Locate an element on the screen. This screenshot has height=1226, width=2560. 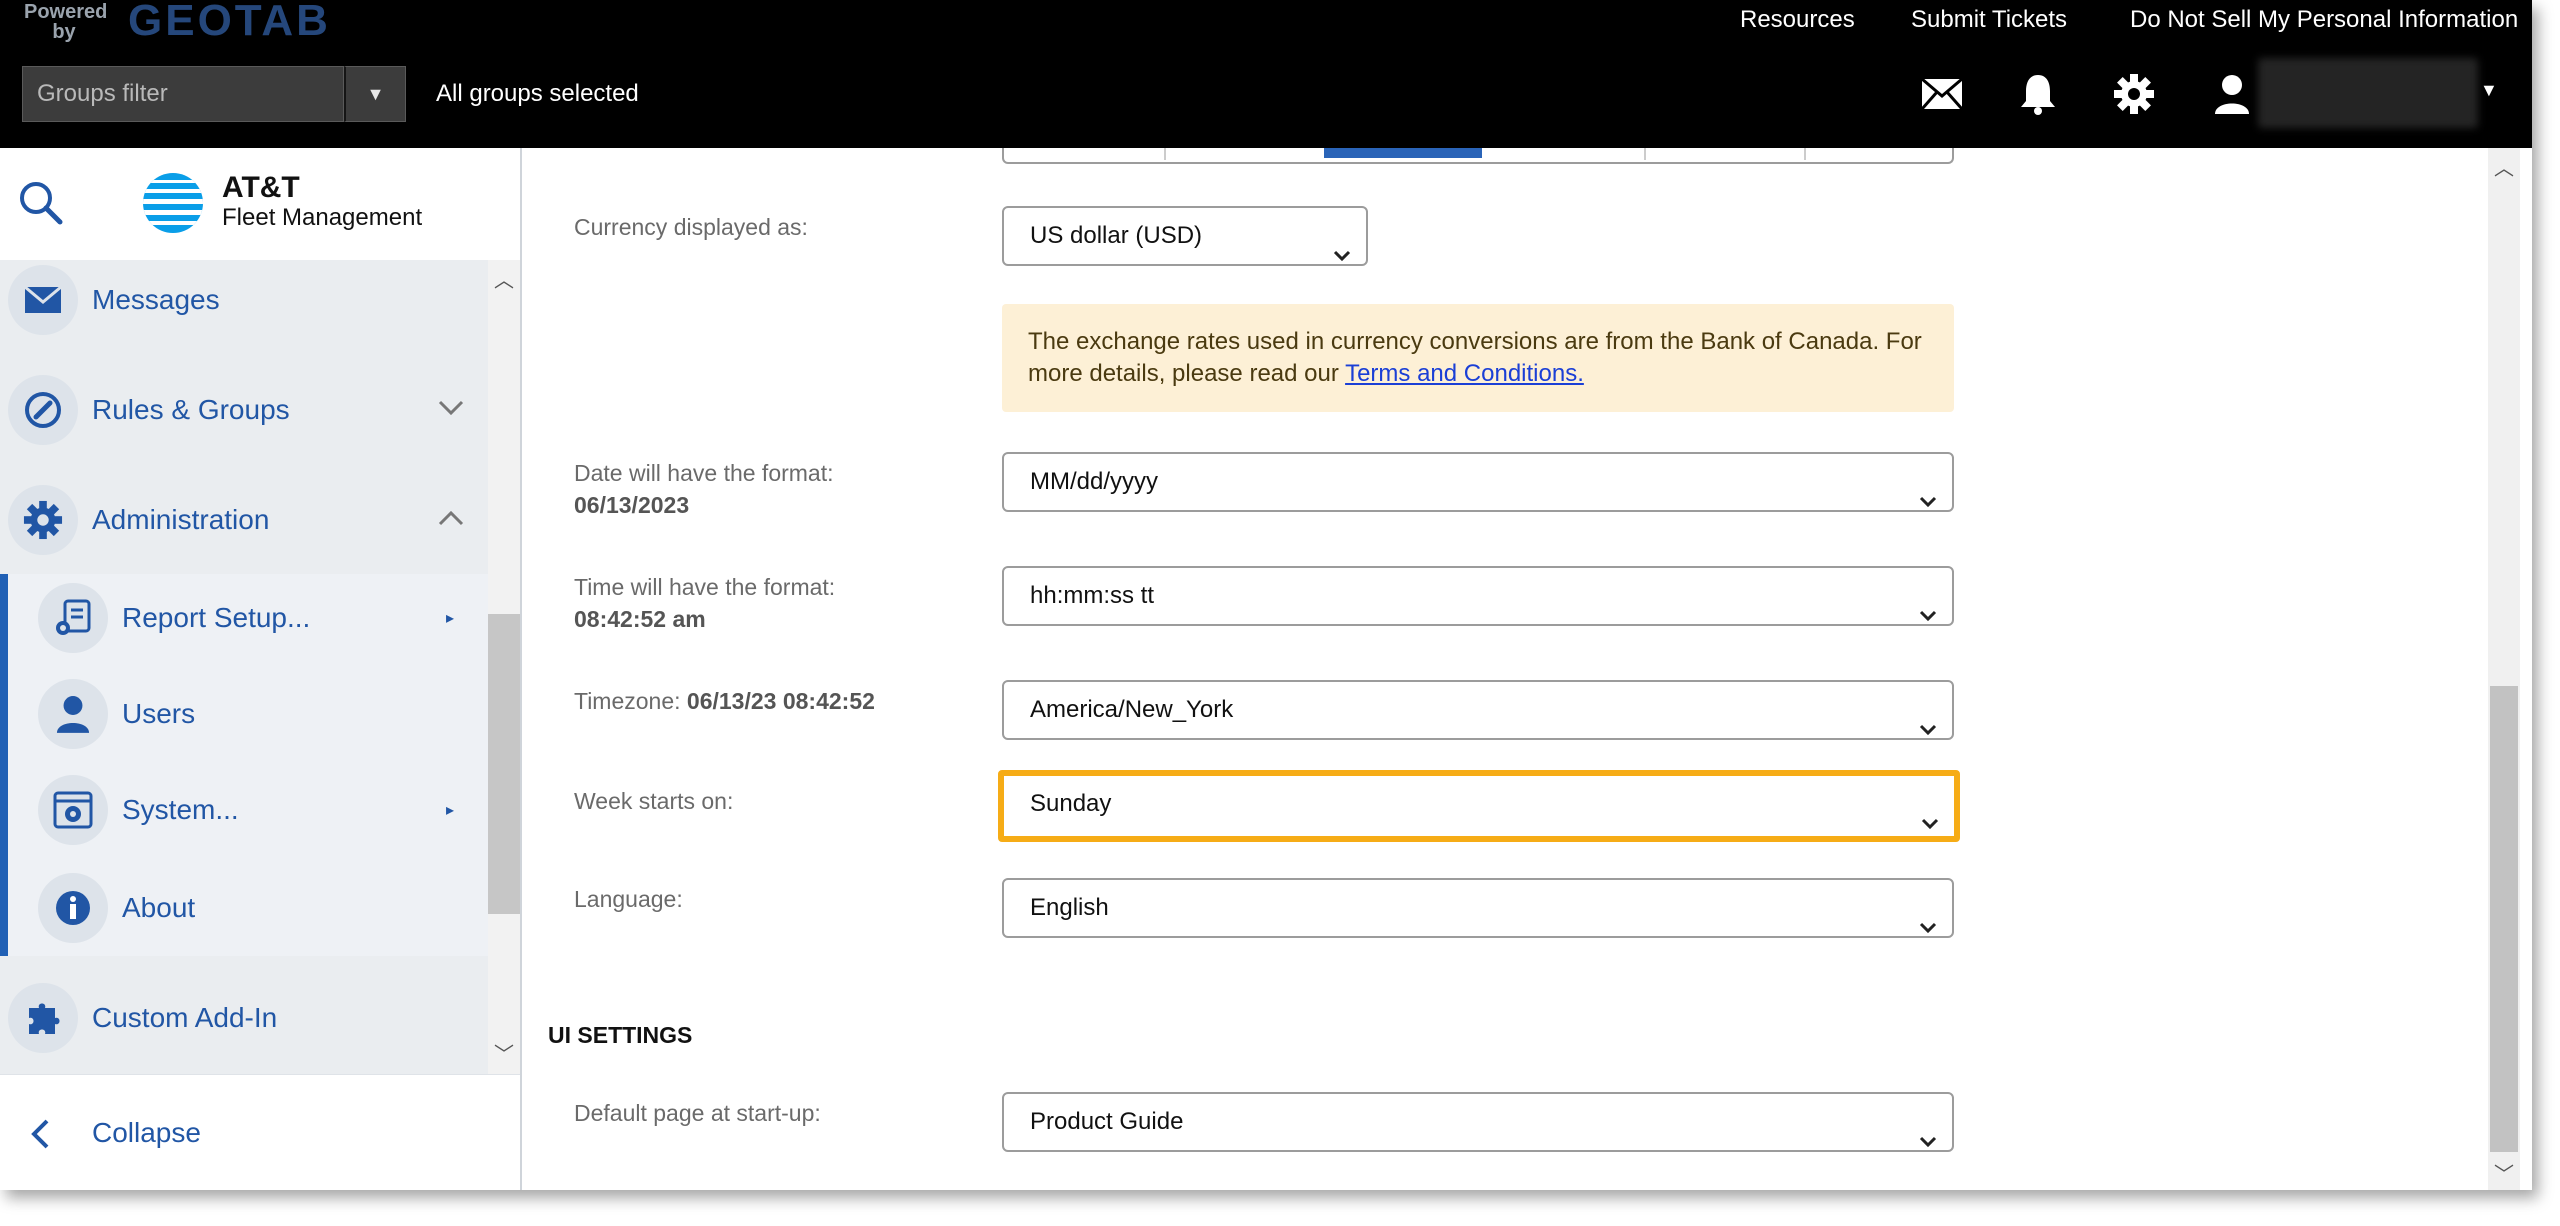
timezone-select: America/New_York is located at coordinates (1478, 710).